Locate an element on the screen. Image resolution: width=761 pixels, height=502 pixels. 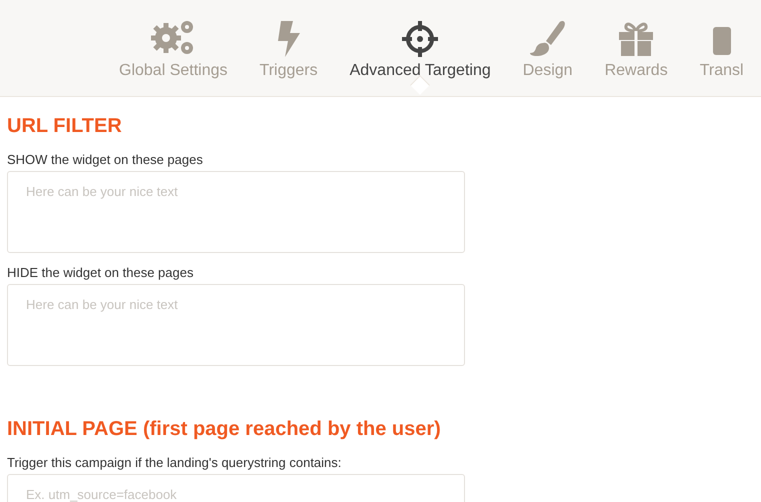
field-label: HIDE the widget on these pages is located at coordinates (100, 273).